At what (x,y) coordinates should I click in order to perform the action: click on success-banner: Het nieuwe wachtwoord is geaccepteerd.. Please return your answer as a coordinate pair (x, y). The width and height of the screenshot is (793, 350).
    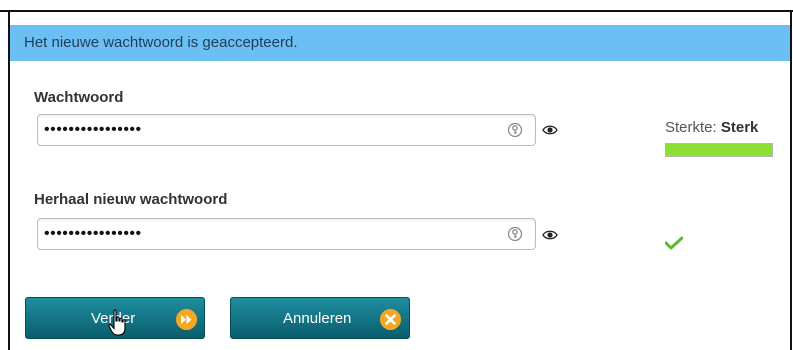
    Looking at the image, I should click on (400, 43).